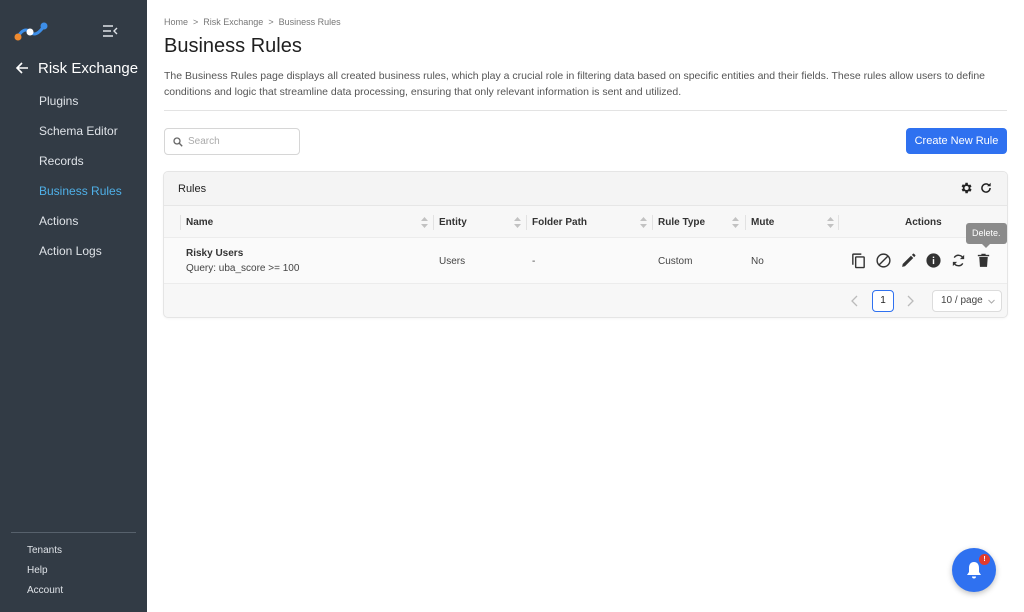 Image resolution: width=1024 pixels, height=612 pixels. I want to click on column-label: Mute, so click(763, 222).